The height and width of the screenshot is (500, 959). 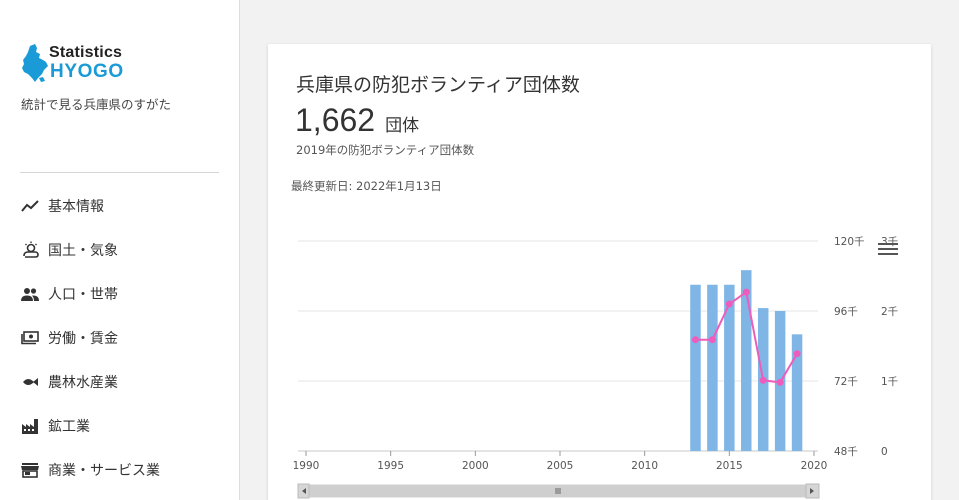 I want to click on left-axis-tick-label: 96千, so click(x=846, y=312).